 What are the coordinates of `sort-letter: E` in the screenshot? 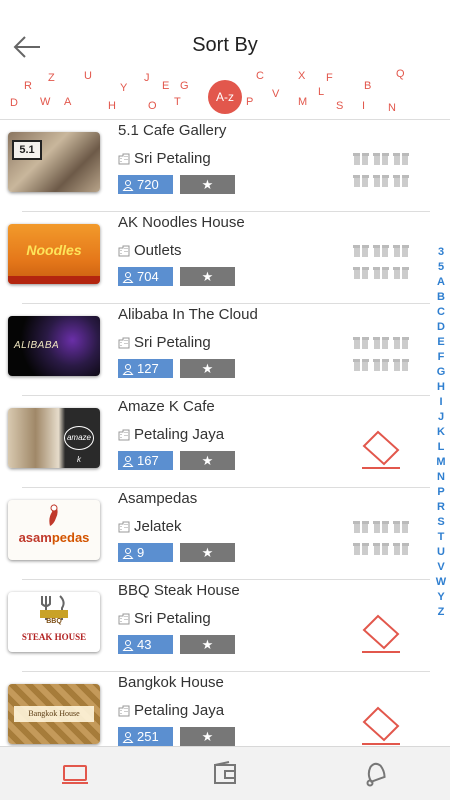 It's located at (165, 86).